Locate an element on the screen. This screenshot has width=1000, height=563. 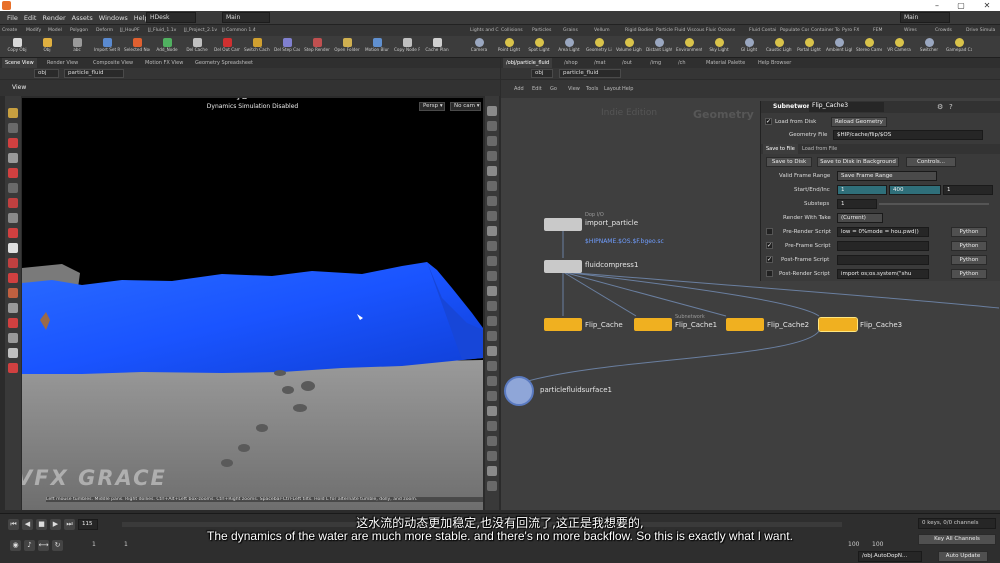
shelf-tool: Copy Node Parm is located at coordinates (407, 47).